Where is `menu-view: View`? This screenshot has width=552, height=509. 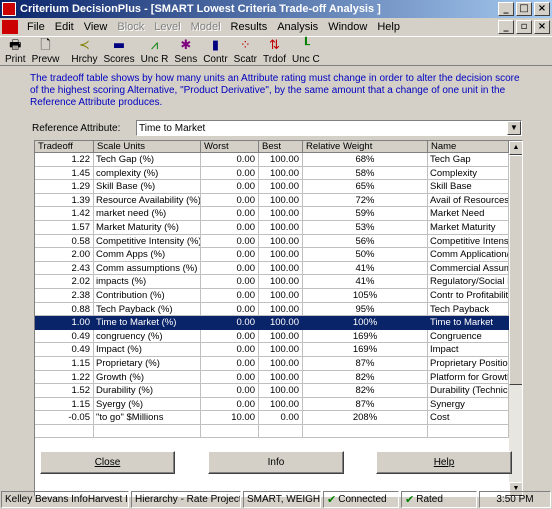 menu-view: View is located at coordinates (96, 27).